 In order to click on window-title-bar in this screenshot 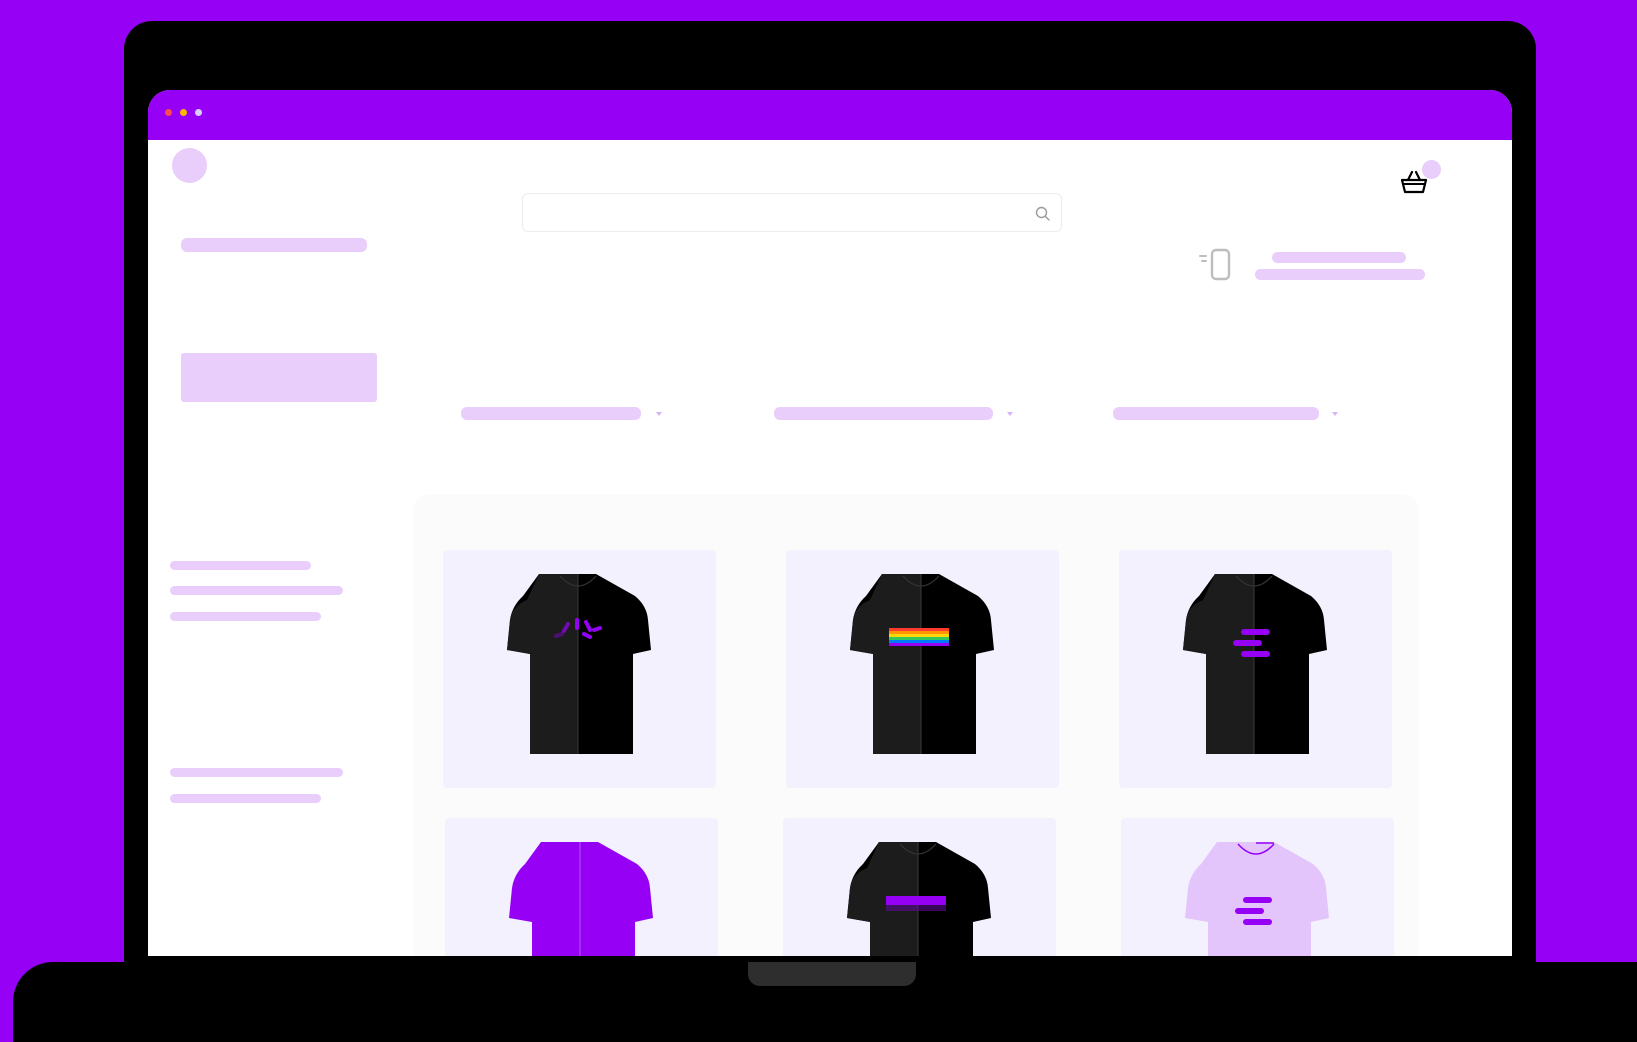, I will do `click(830, 115)`.